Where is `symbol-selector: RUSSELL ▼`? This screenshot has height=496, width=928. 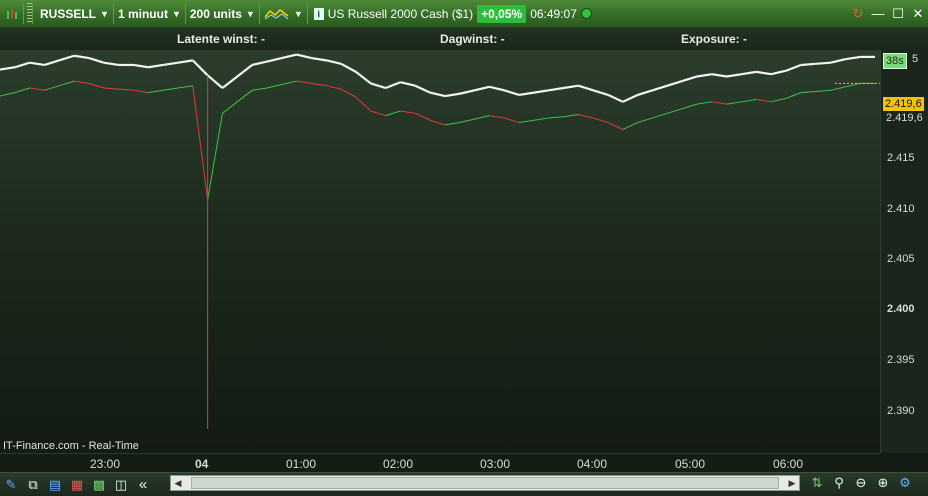 symbol-selector: RUSSELL ▼ is located at coordinates (75, 13).